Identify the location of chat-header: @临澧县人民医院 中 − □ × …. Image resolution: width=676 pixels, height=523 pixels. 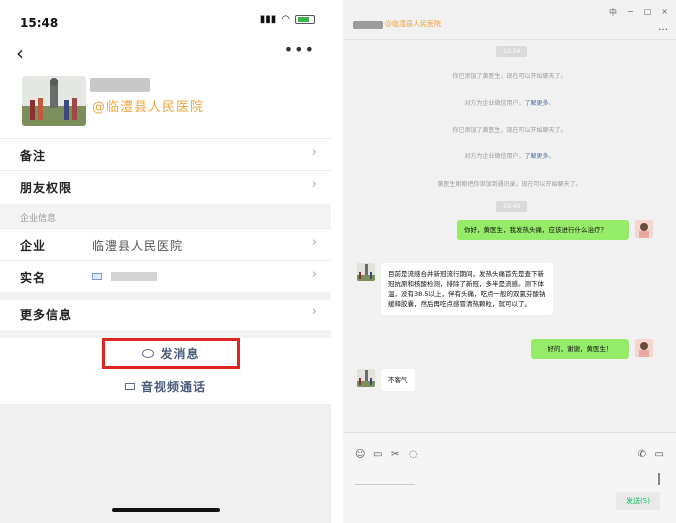
(509, 20).